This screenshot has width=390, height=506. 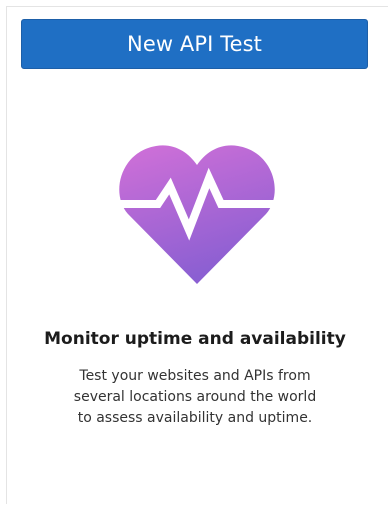 What do you see at coordinates (195, 418) in the screenshot?
I see `description-line-3: to assess availability and uptime.` at bounding box center [195, 418].